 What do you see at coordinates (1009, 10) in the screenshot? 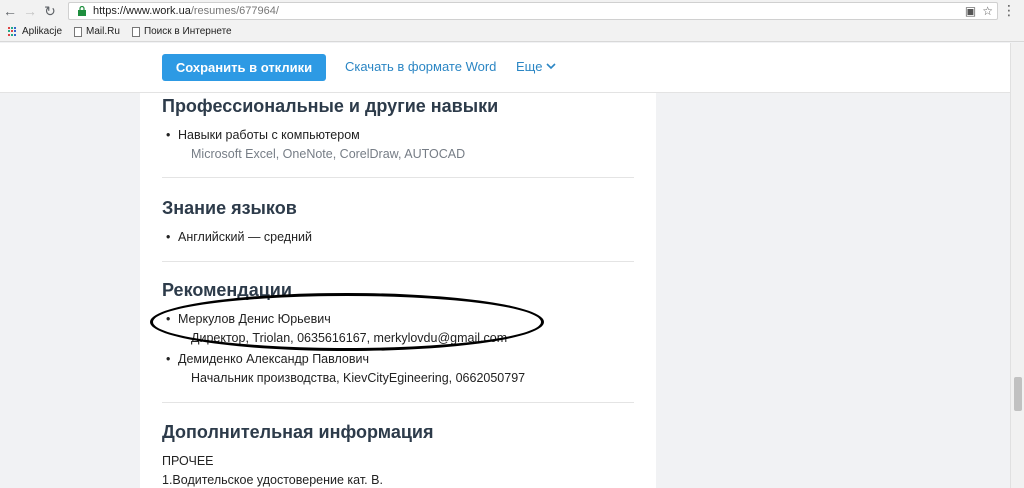
I see `menu-icon: ⋮` at bounding box center [1009, 10].